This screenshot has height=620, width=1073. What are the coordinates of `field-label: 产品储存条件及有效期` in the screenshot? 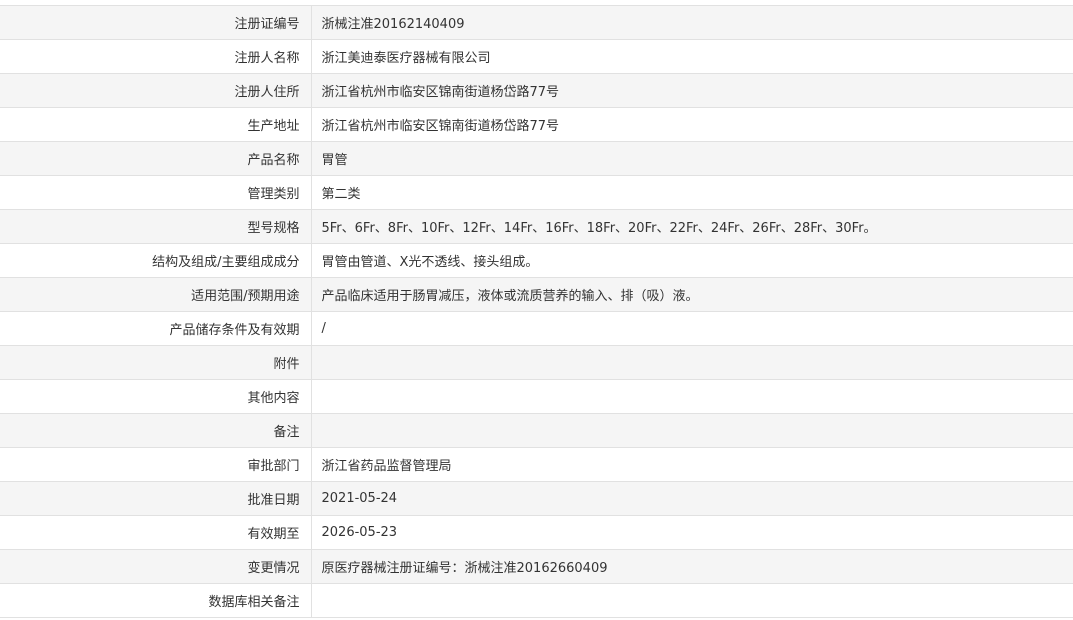 It's located at (156, 328).